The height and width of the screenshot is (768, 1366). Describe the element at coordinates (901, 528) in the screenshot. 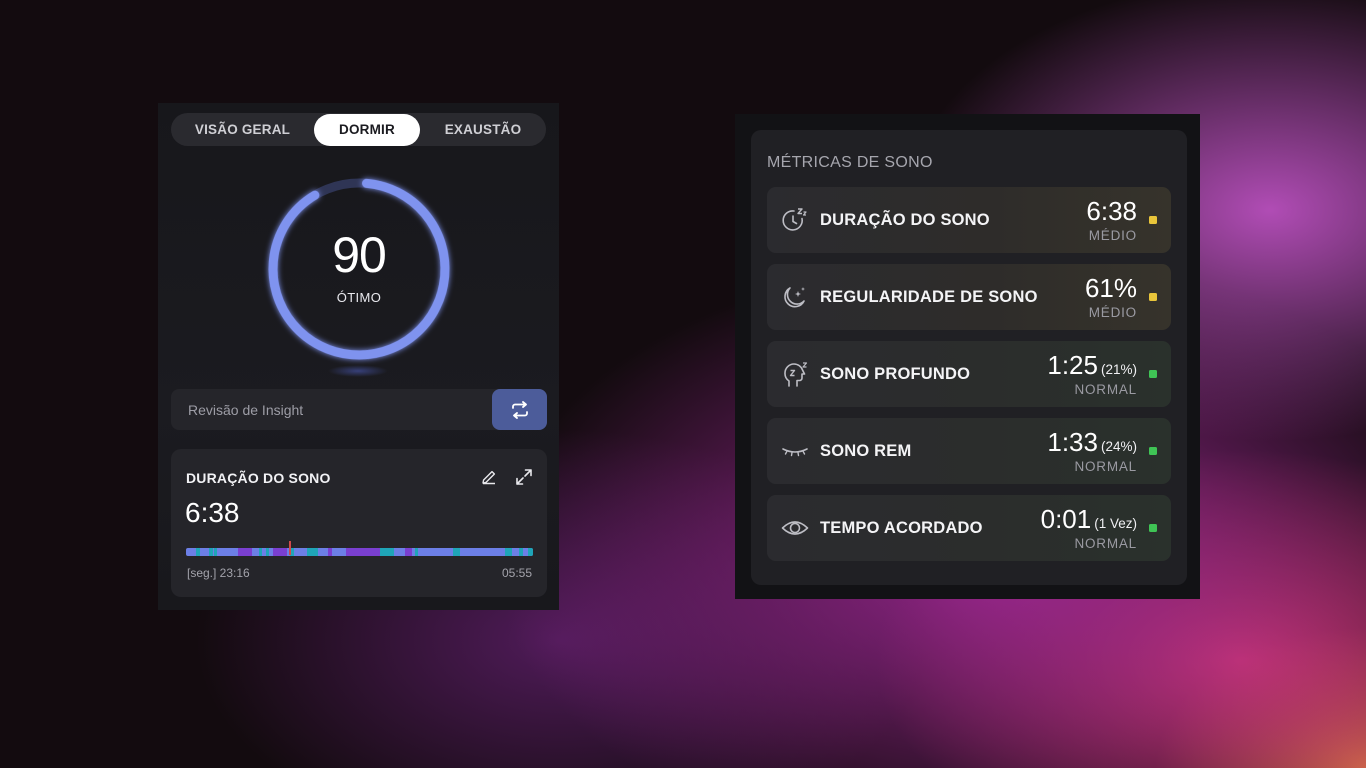

I see `metric-label: TEMPO ACORDADO` at that location.